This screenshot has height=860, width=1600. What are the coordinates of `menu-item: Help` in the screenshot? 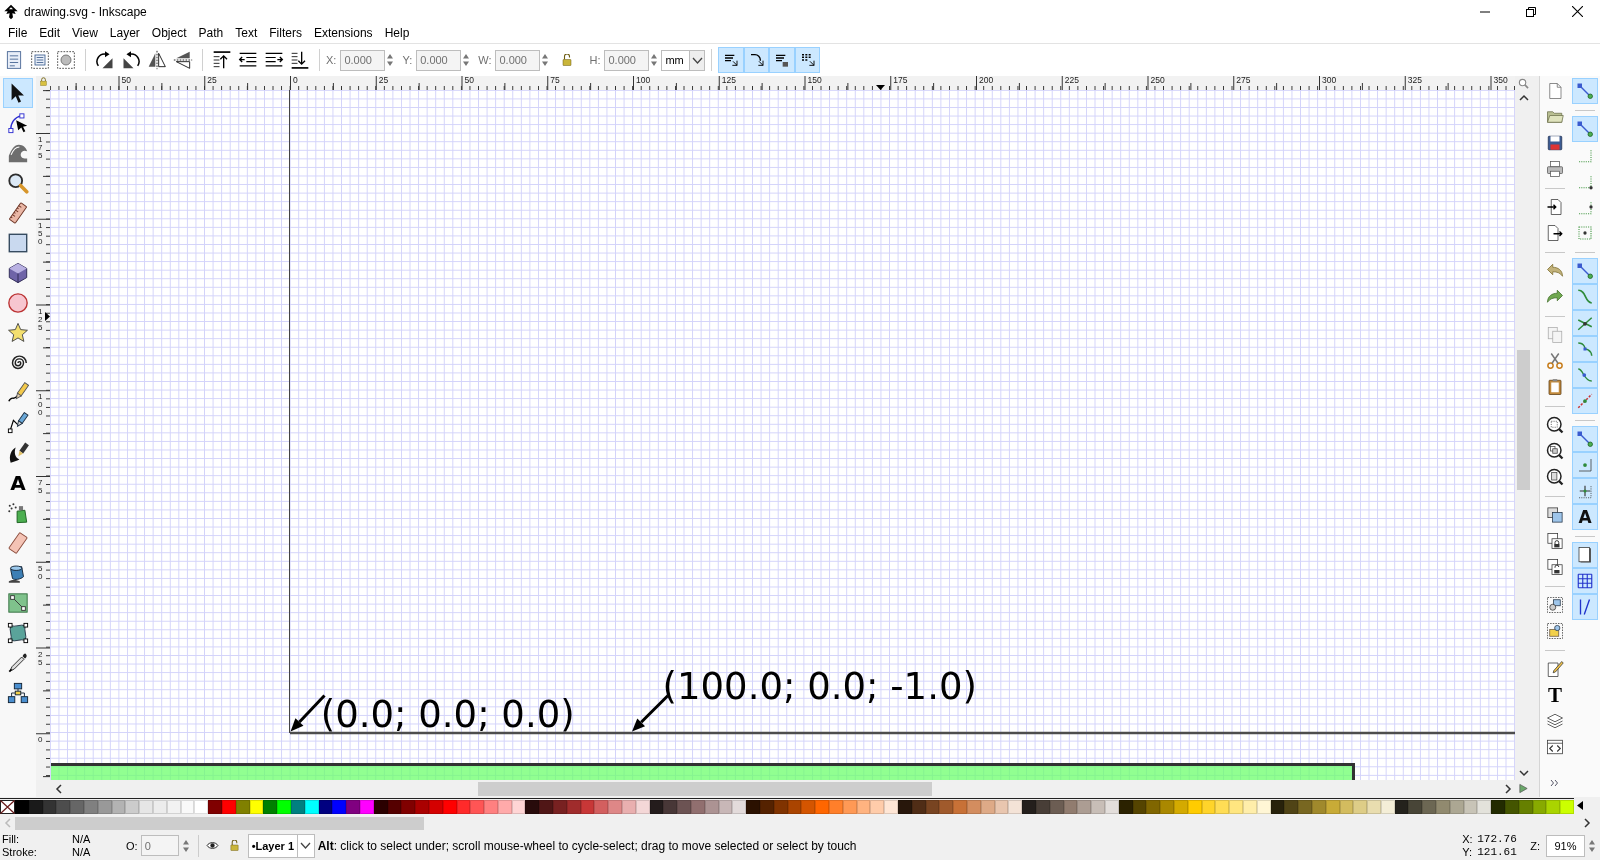 It's located at (397, 33).